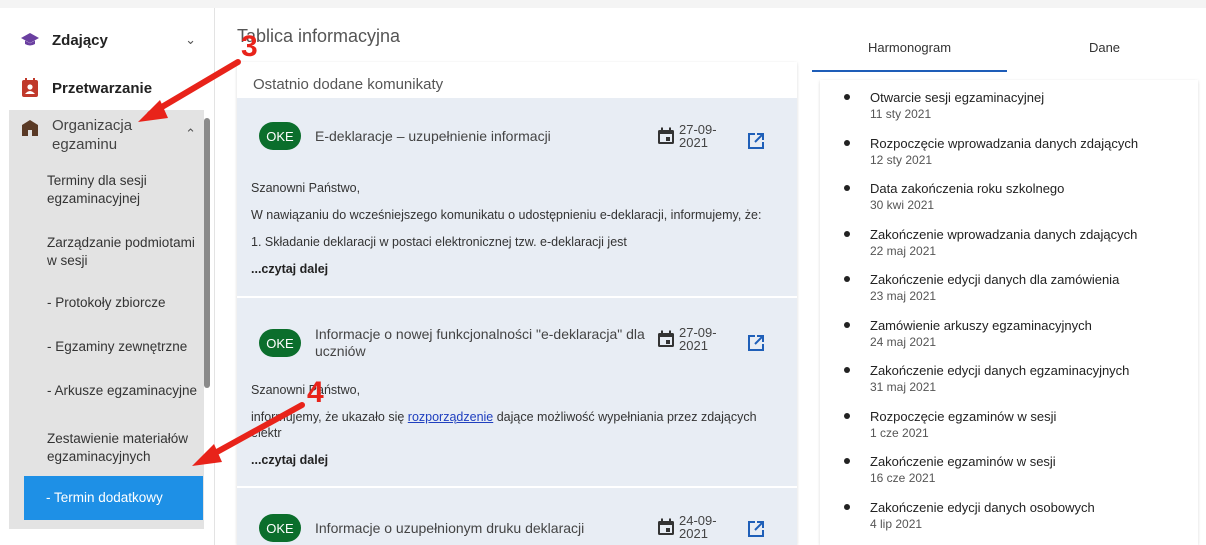  What do you see at coordinates (315, 392) in the screenshot?
I see `annotation-marker-4: 4` at bounding box center [315, 392].